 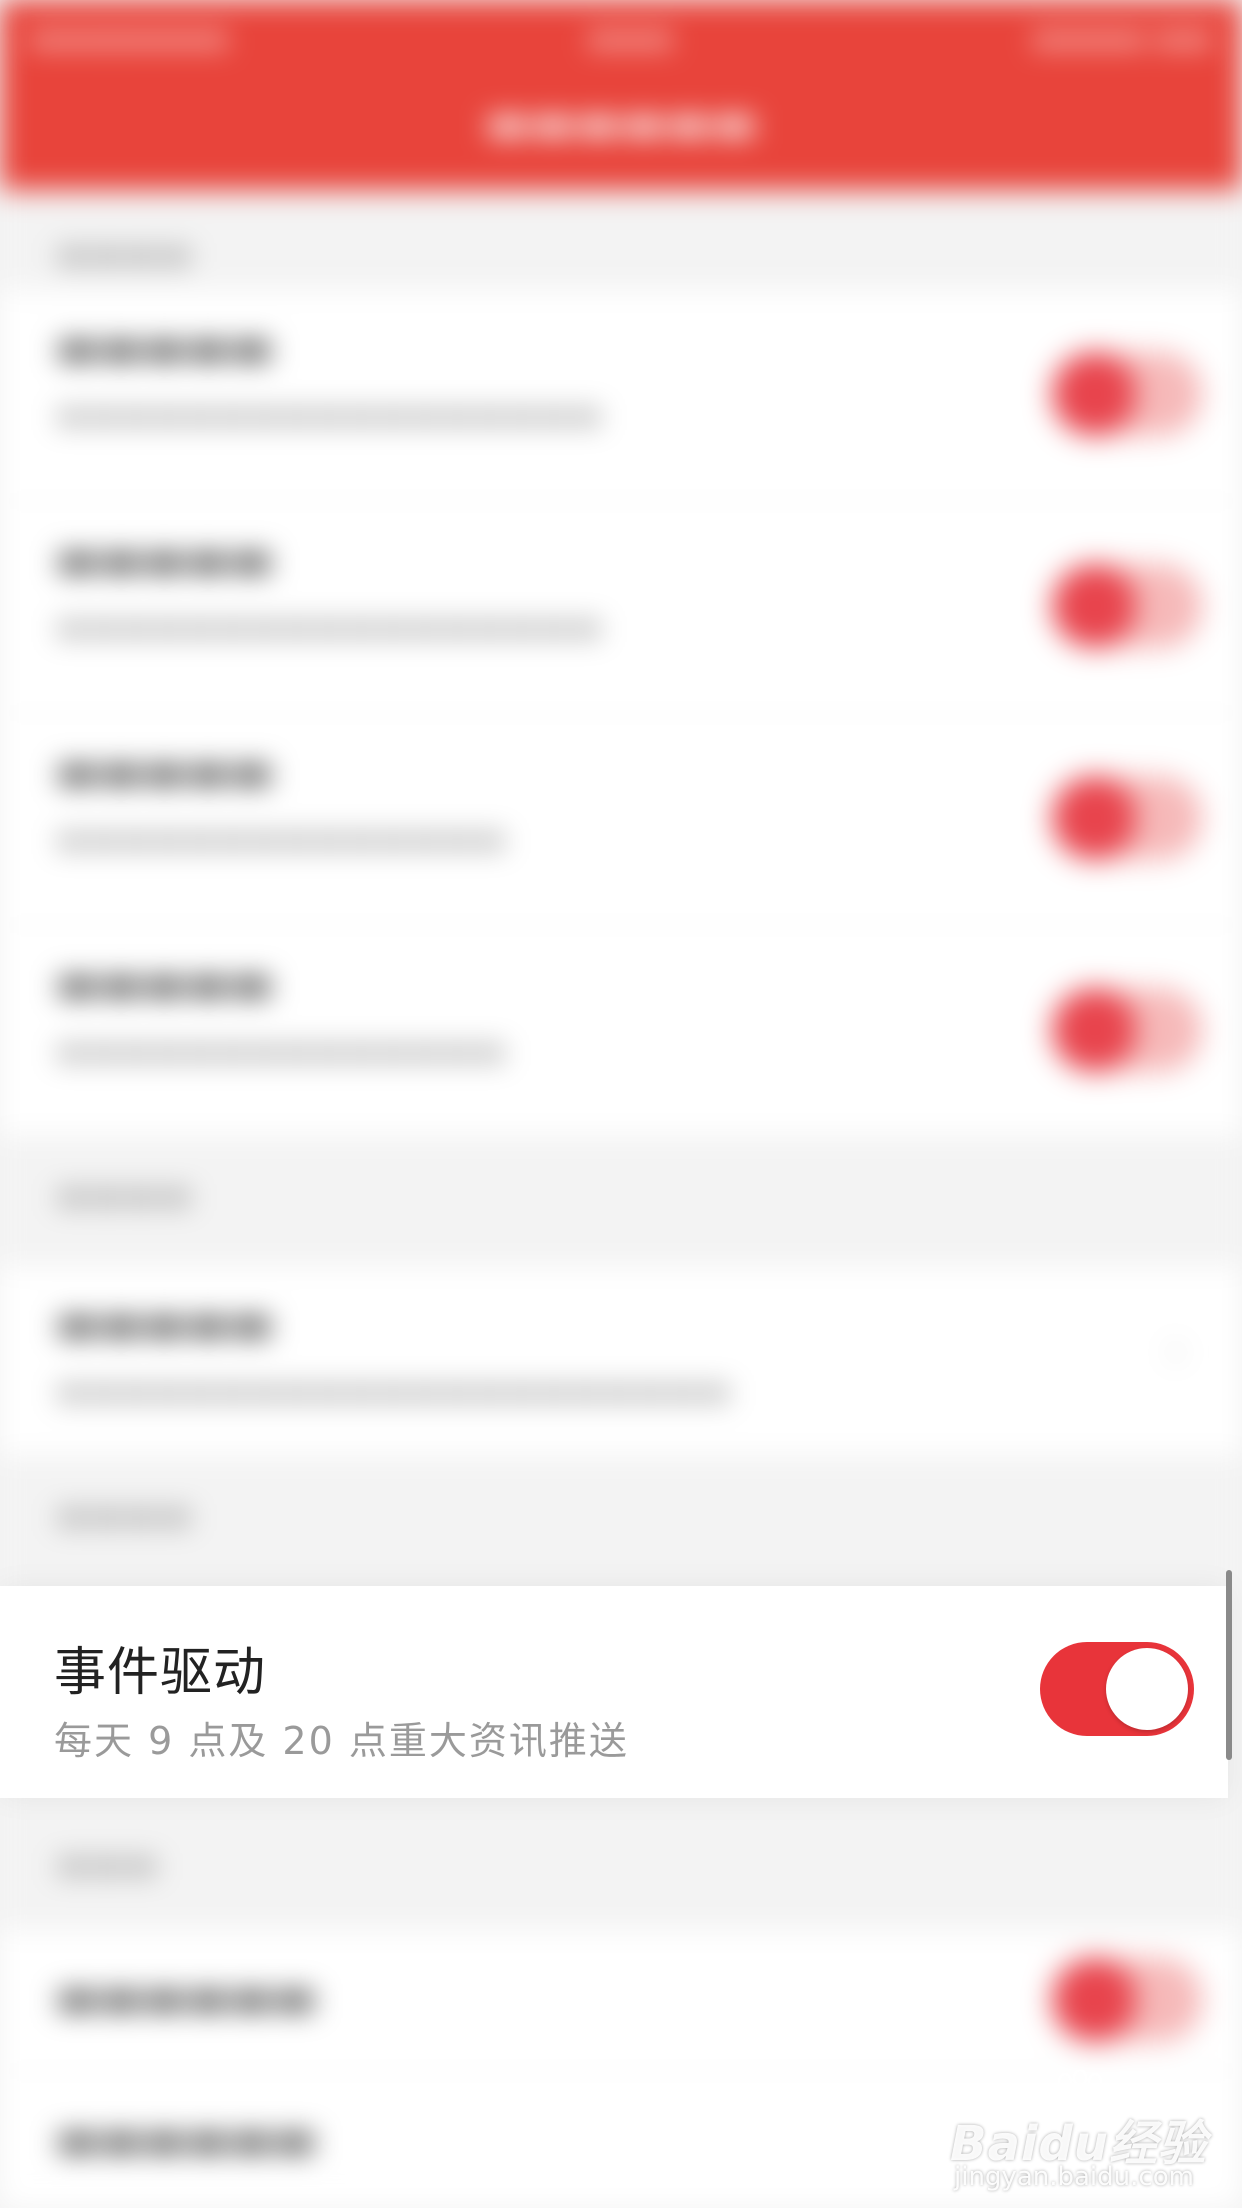 I want to click on status-carrier: ▬▬▬▬▬▬▬, so click(x=129, y=38).